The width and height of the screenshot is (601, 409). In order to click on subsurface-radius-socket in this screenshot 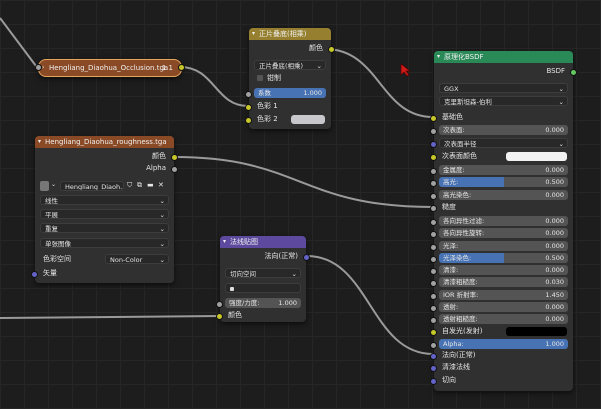, I will do `click(433, 144)`.